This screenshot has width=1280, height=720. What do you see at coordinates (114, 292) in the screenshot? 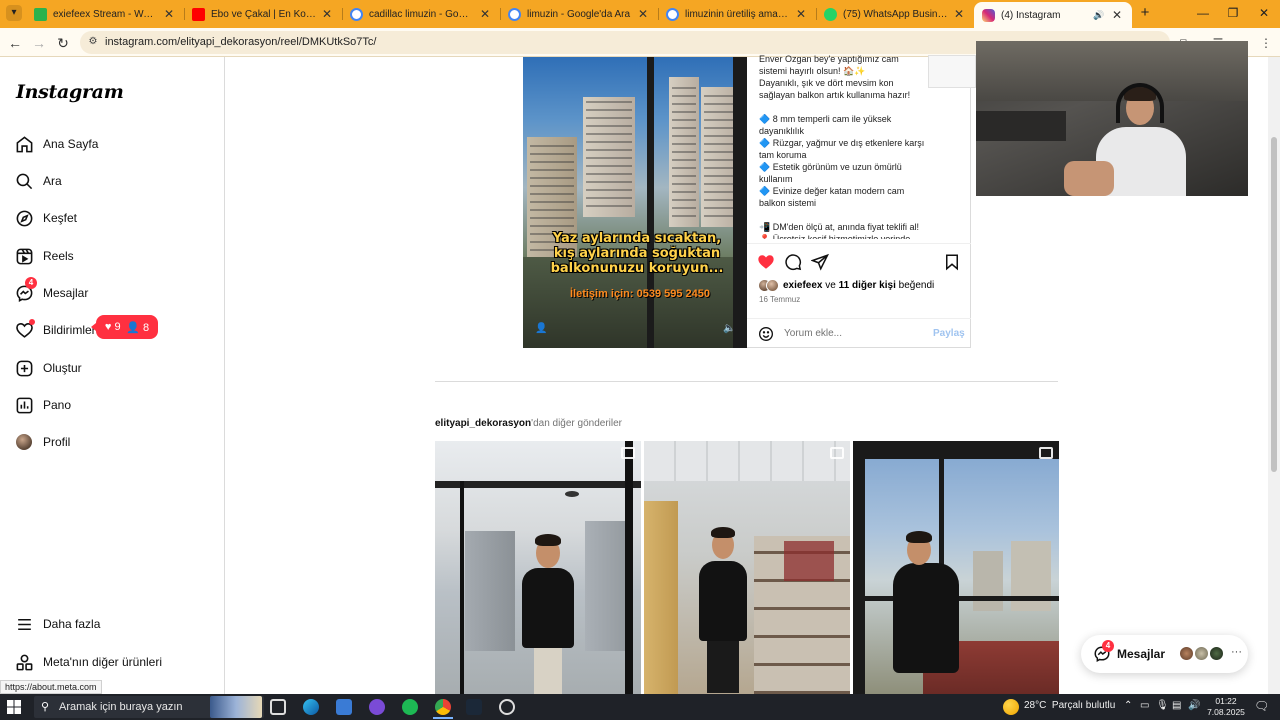
I see `sidebar-item-messages: 4 Mesajlar` at bounding box center [114, 292].